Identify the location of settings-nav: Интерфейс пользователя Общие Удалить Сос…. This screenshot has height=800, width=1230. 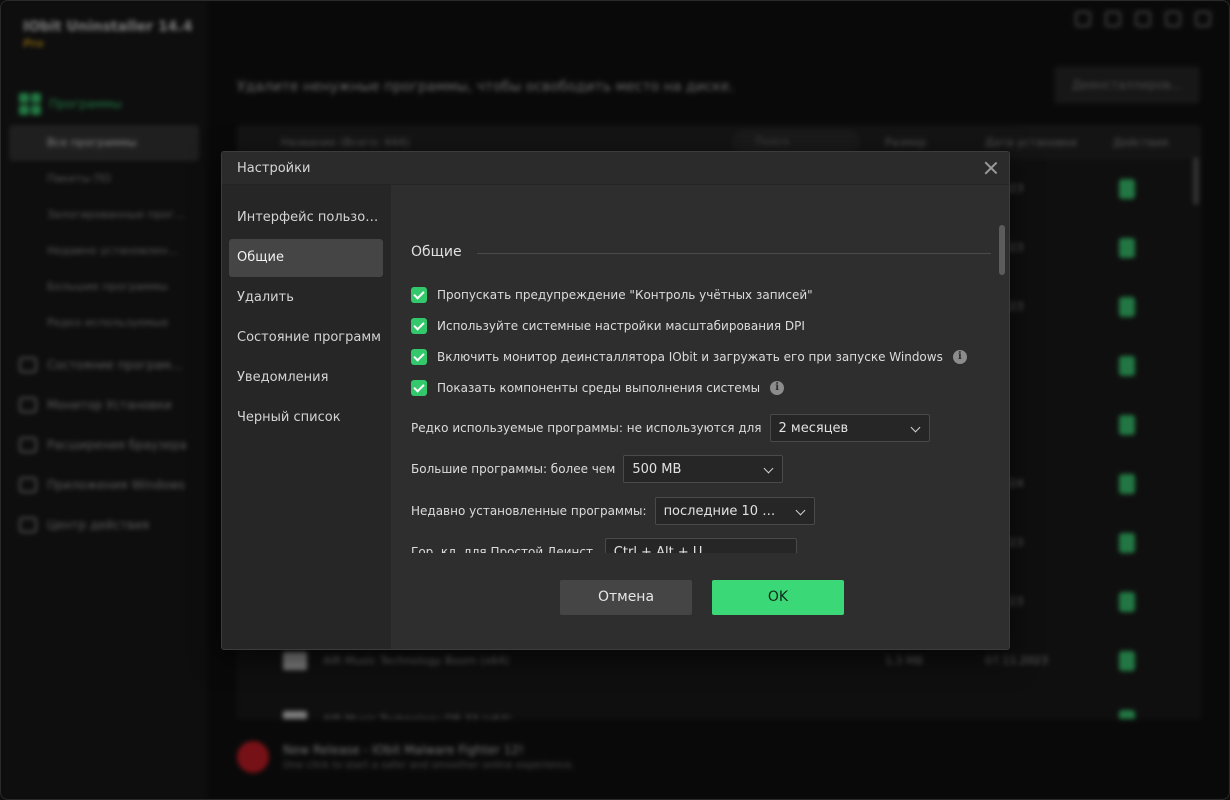
(306, 417).